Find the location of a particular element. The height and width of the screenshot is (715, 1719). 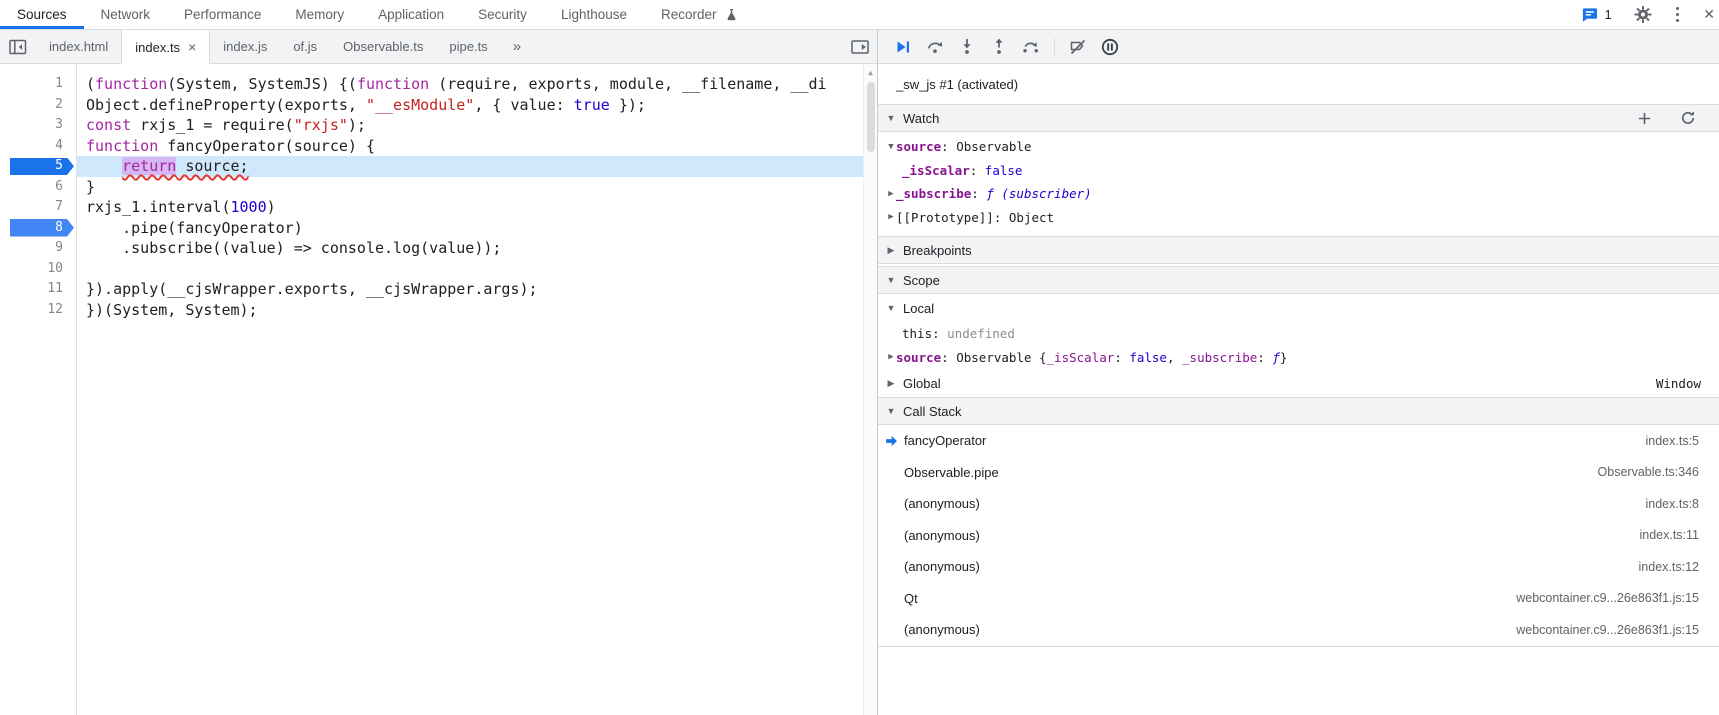

tree-item: ▶ [[Prototype]]: Object is located at coordinates (1298, 218).